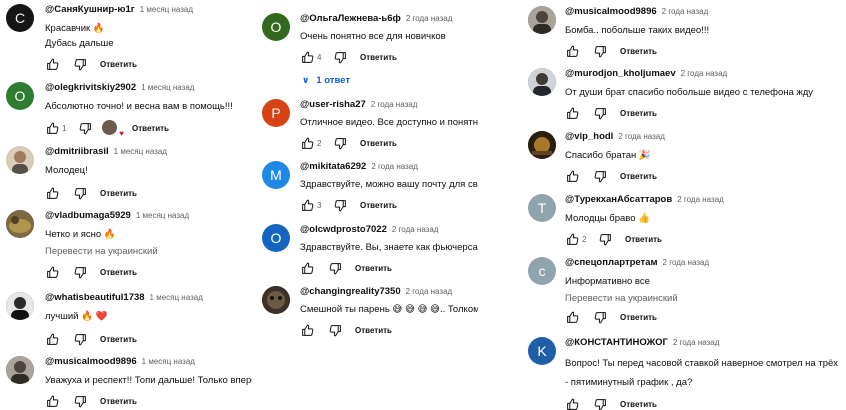 This screenshot has height=410, width=846. Describe the element at coordinates (620, 73) in the screenshot. I see `comment-author: @murodjon_kholjumaev` at that location.